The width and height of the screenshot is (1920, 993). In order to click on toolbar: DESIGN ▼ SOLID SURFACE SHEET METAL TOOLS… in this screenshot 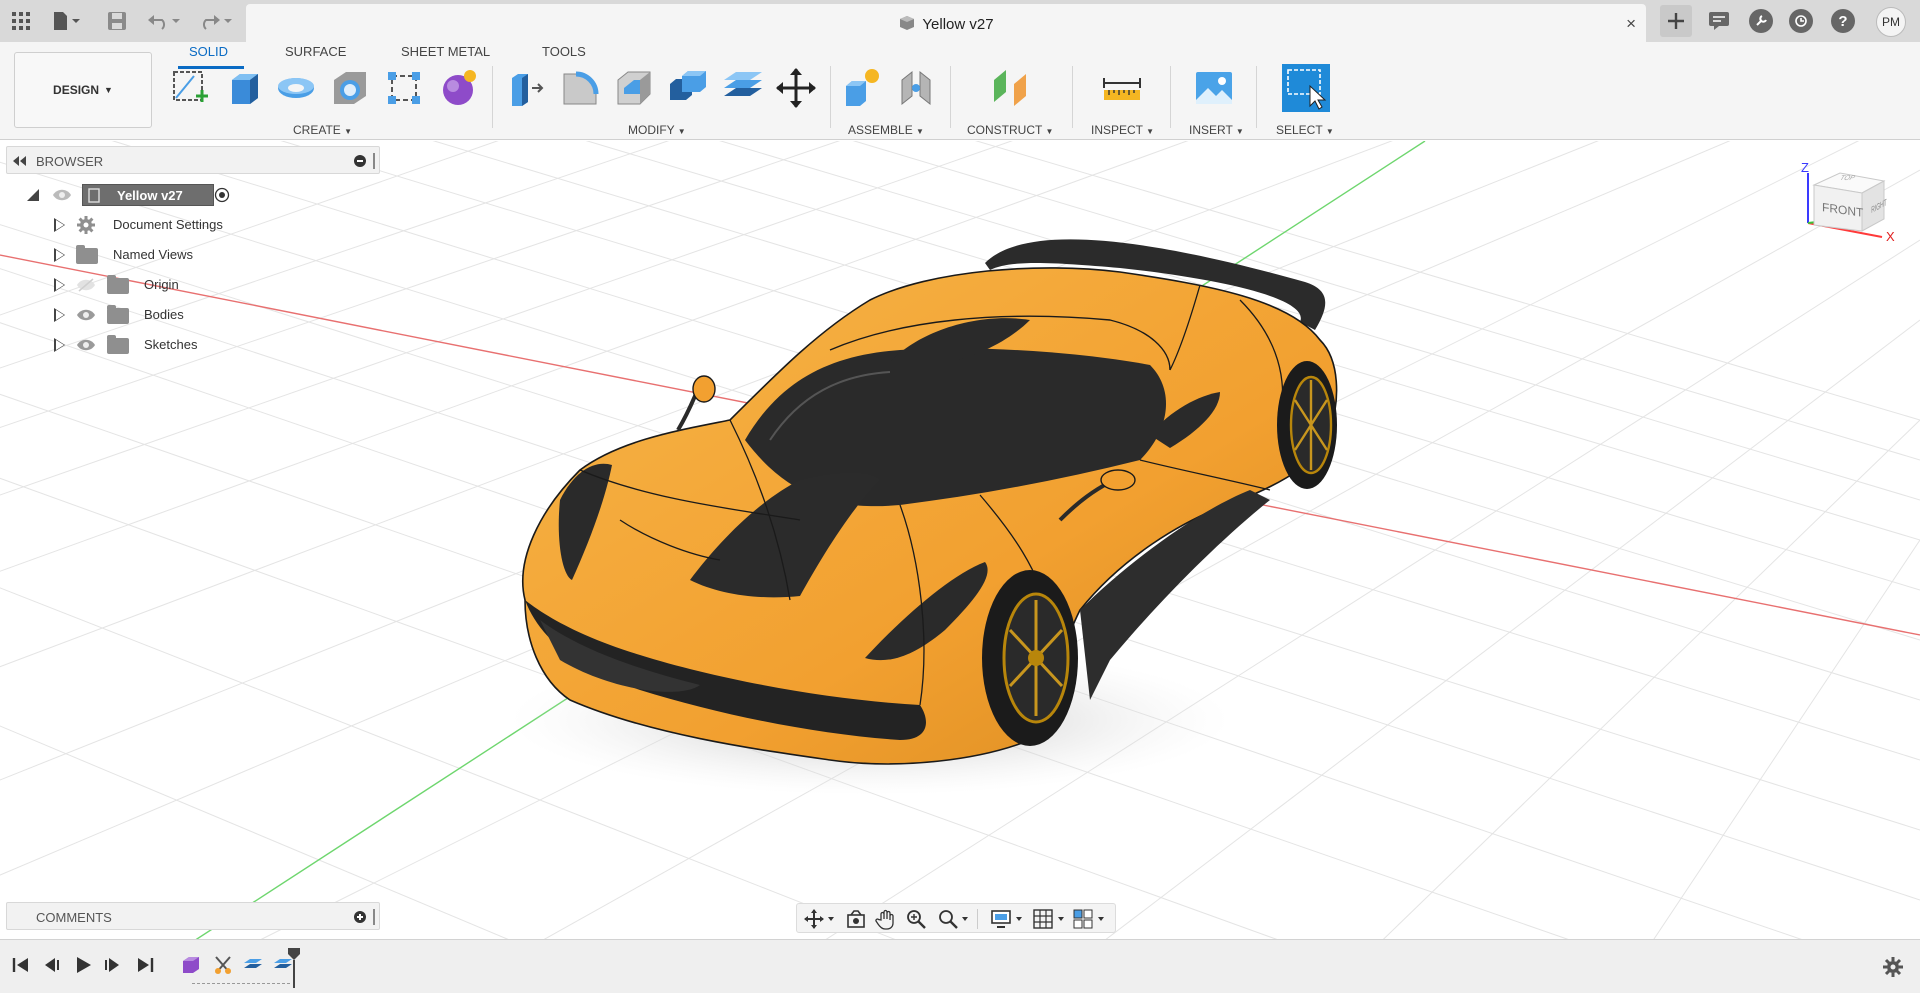, I will do `click(960, 91)`.